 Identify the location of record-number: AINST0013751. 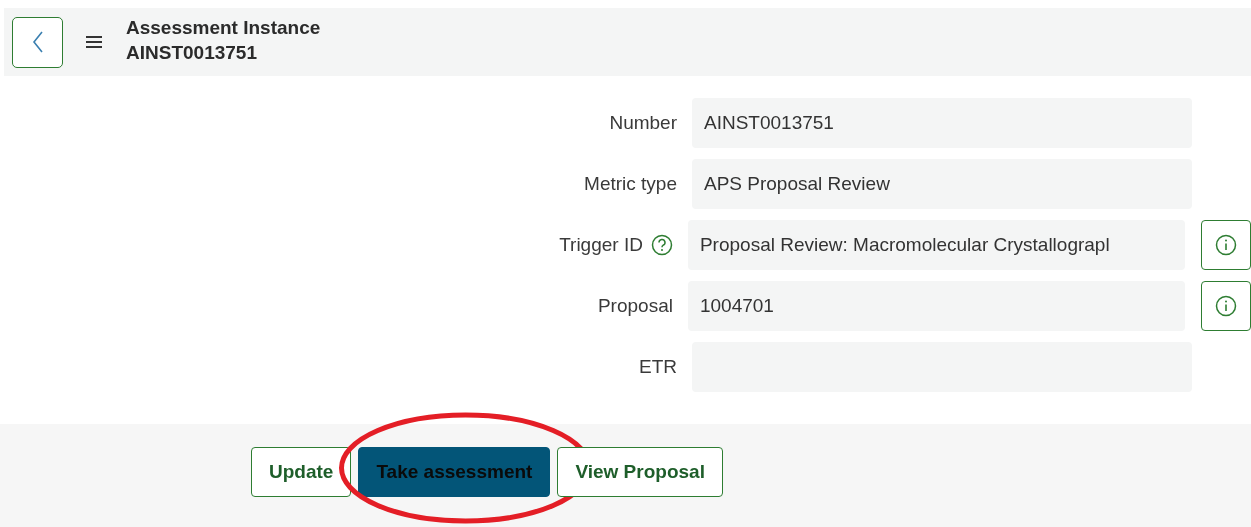
(192, 53).